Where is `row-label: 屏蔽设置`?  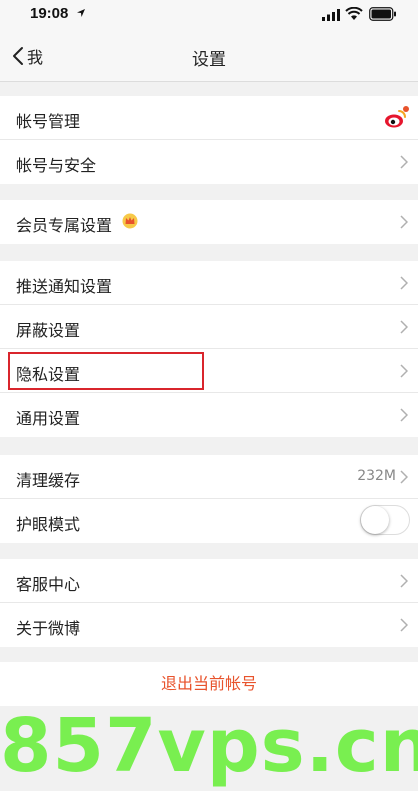
row-label: 屏蔽设置 is located at coordinates (48, 330).